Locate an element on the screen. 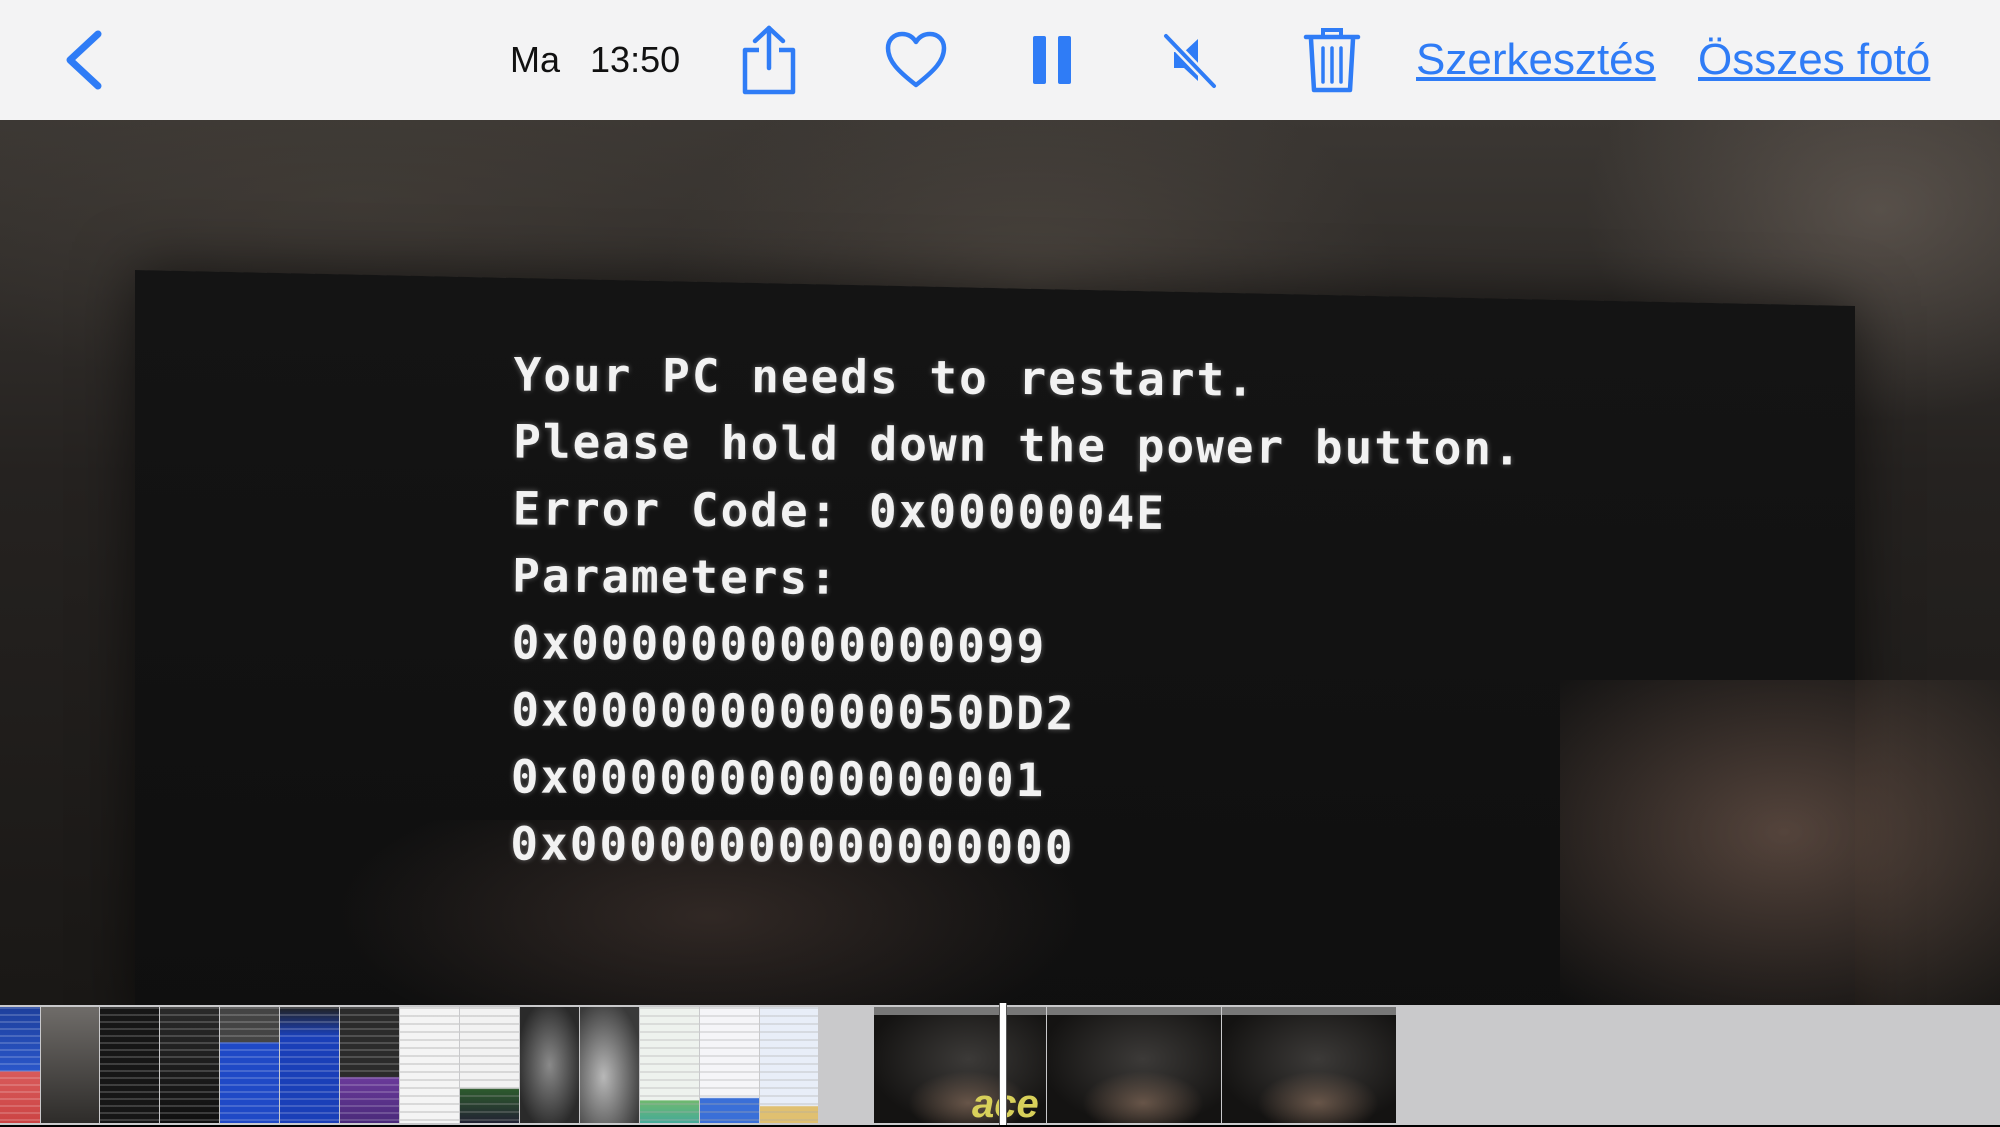  mute-button is located at coordinates (1190, 60).